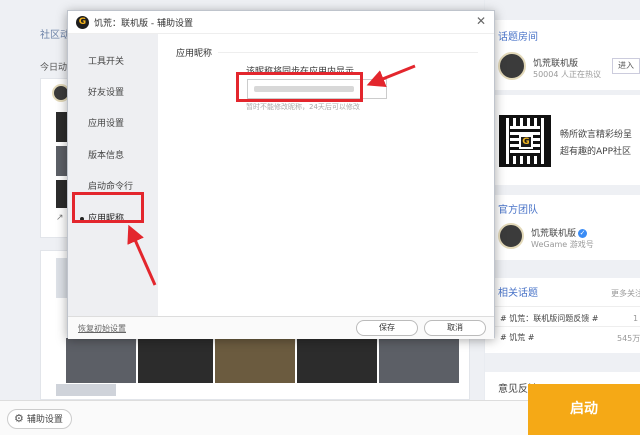 The height and width of the screenshot is (435, 640). What do you see at coordinates (113, 156) in the screenshot?
I see `nav-item-version-info: 版本信息` at bounding box center [113, 156].